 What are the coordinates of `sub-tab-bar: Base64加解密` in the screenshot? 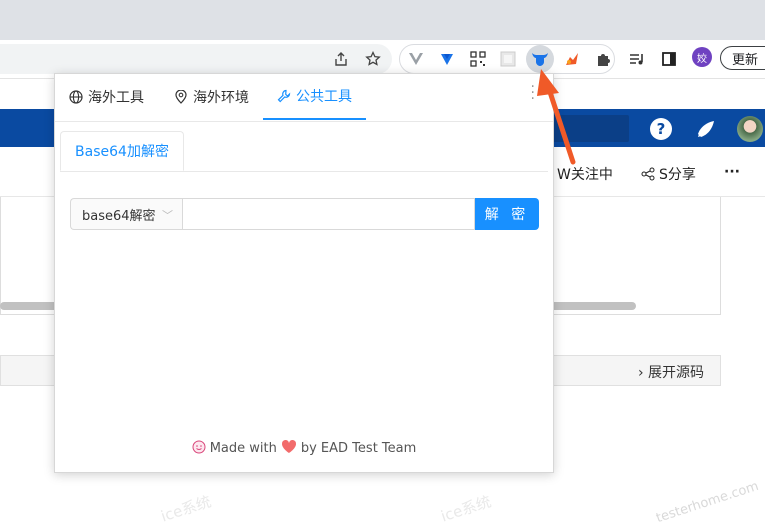 It's located at (304, 151).